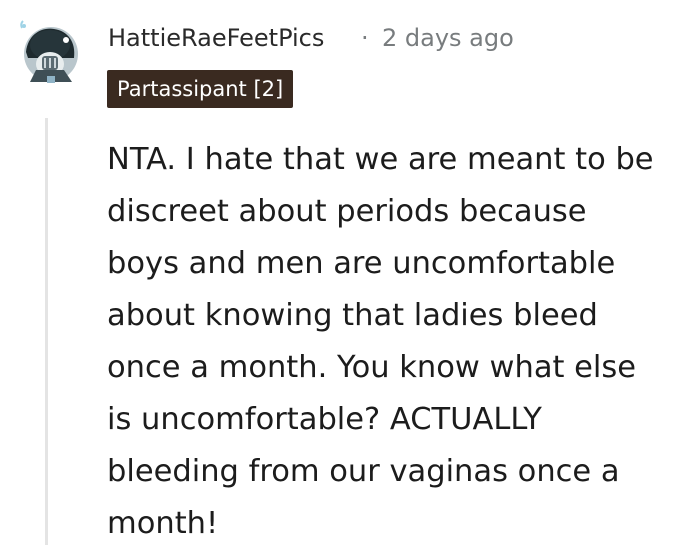 The image size is (700, 545). What do you see at coordinates (380, 159) in the screenshot?
I see `comment-body-line: NTA. I hate that we are meant to be` at bounding box center [380, 159].